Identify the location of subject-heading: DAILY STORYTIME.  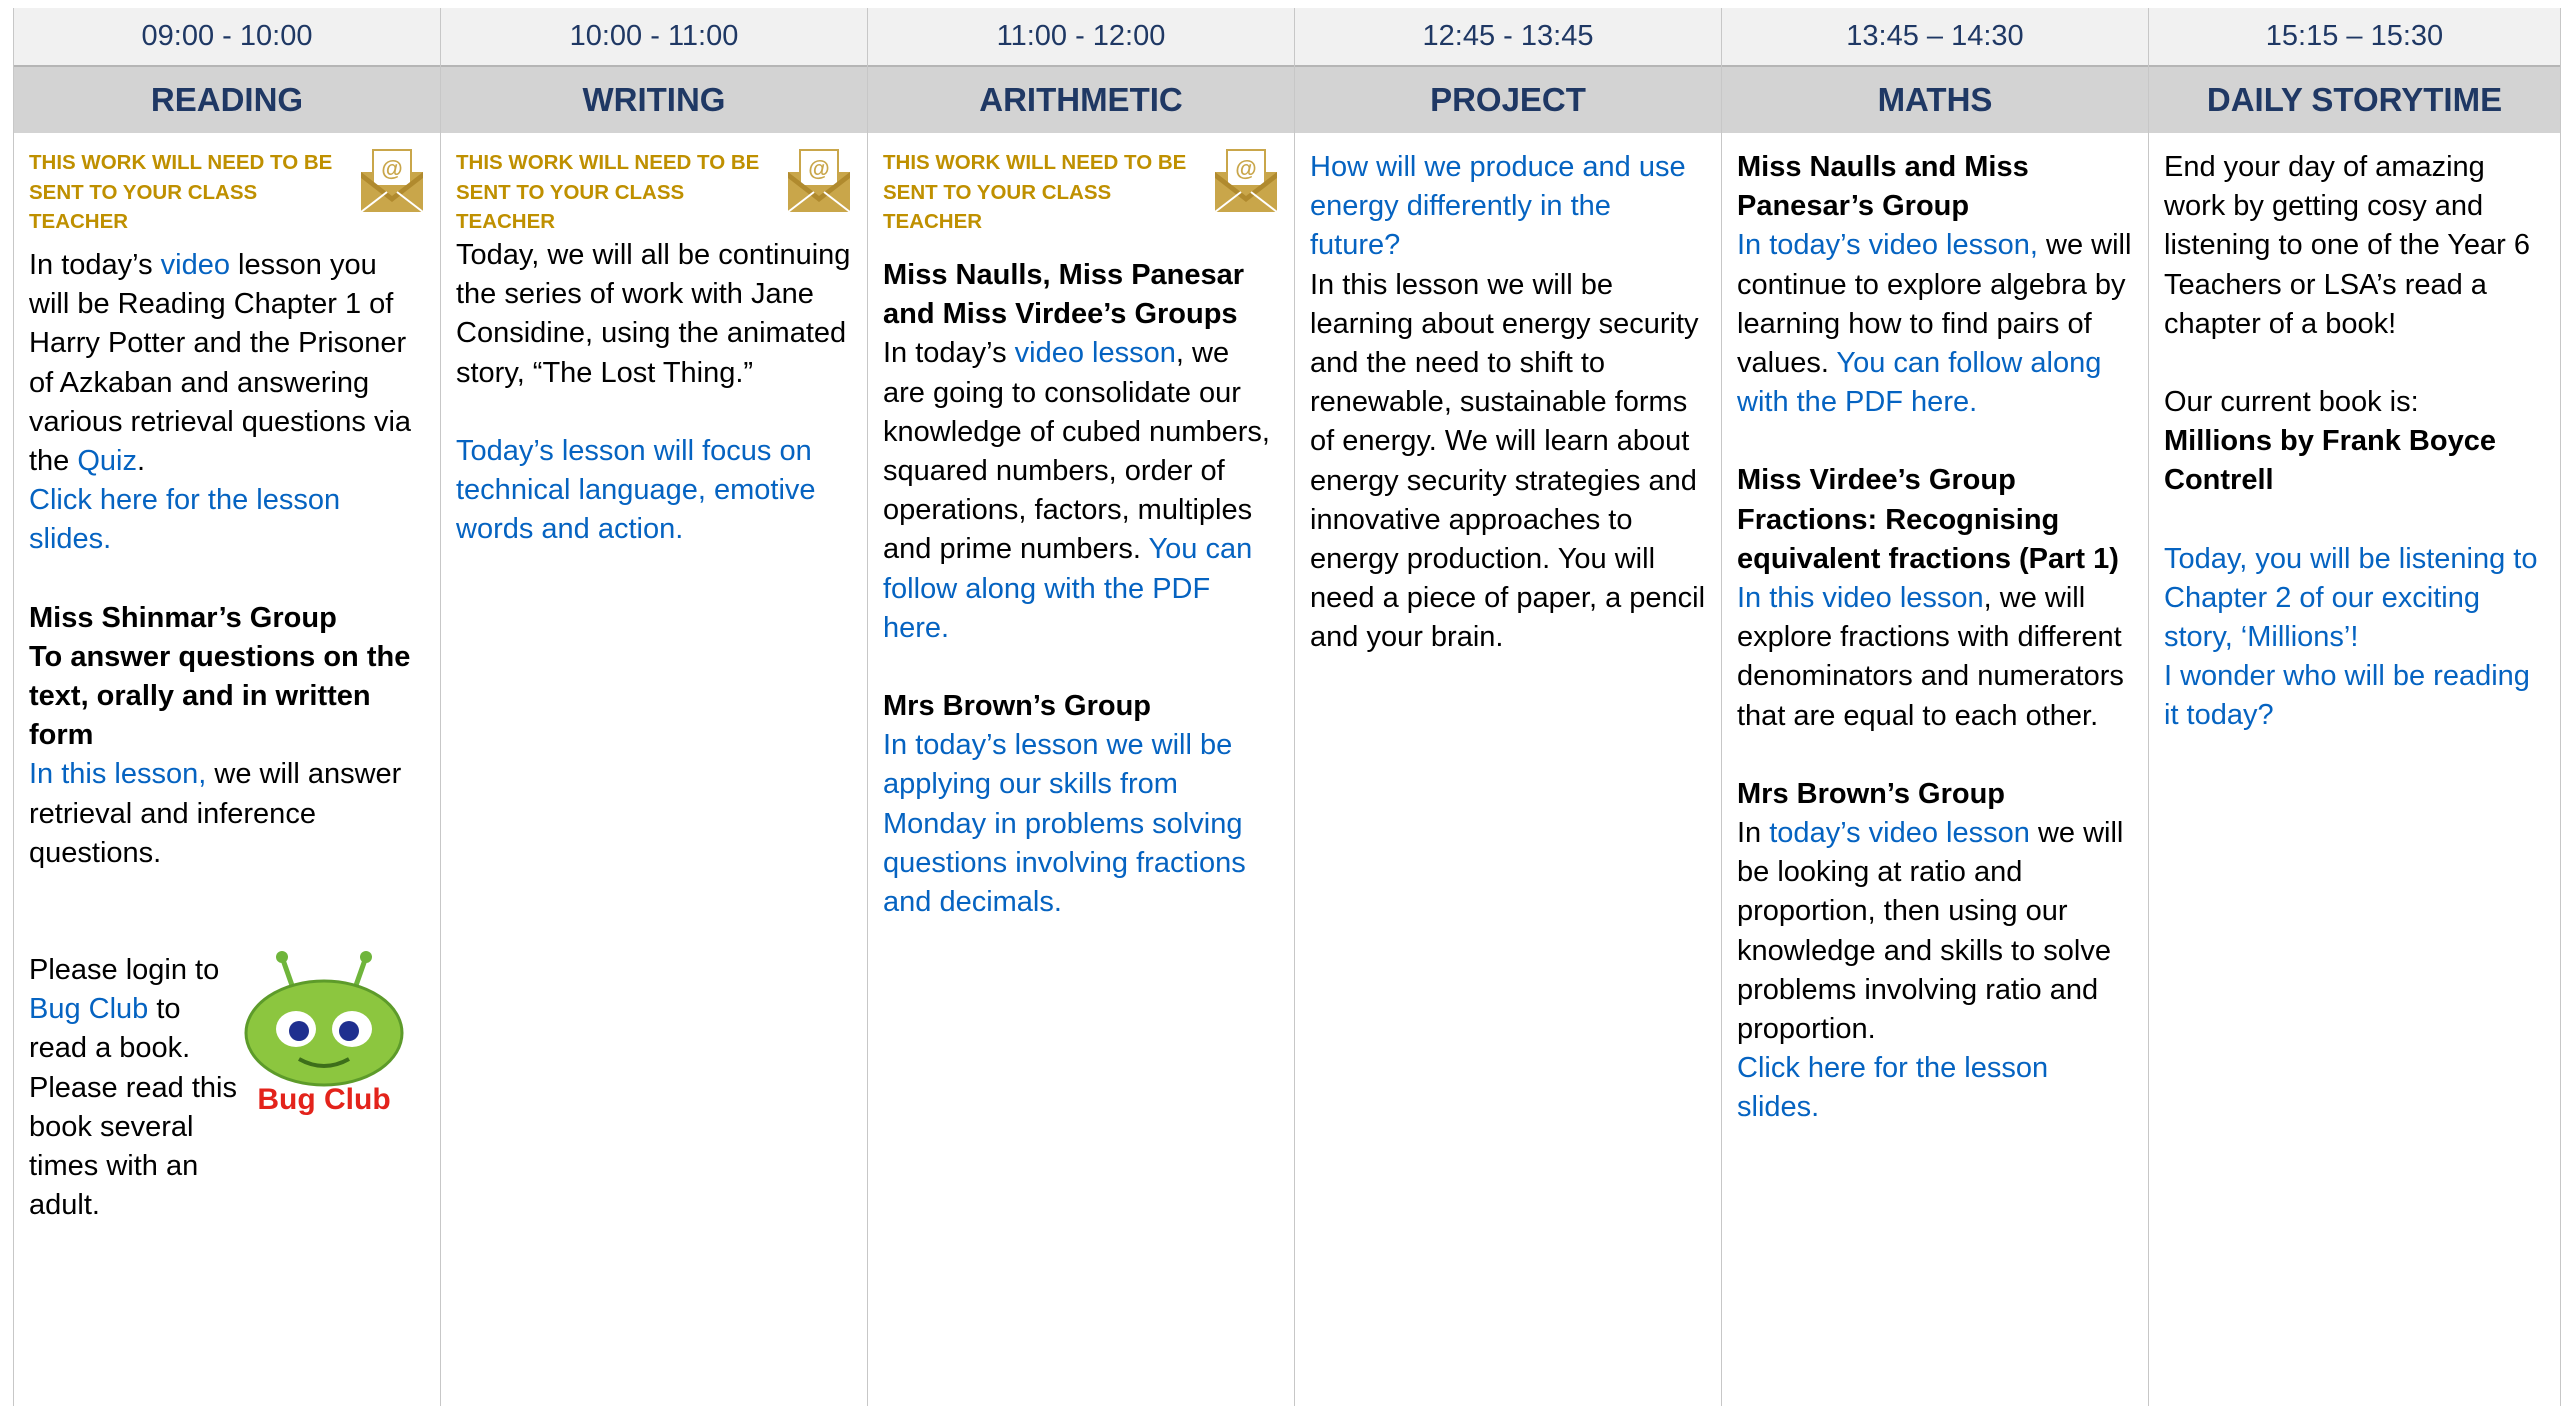
(2354, 100).